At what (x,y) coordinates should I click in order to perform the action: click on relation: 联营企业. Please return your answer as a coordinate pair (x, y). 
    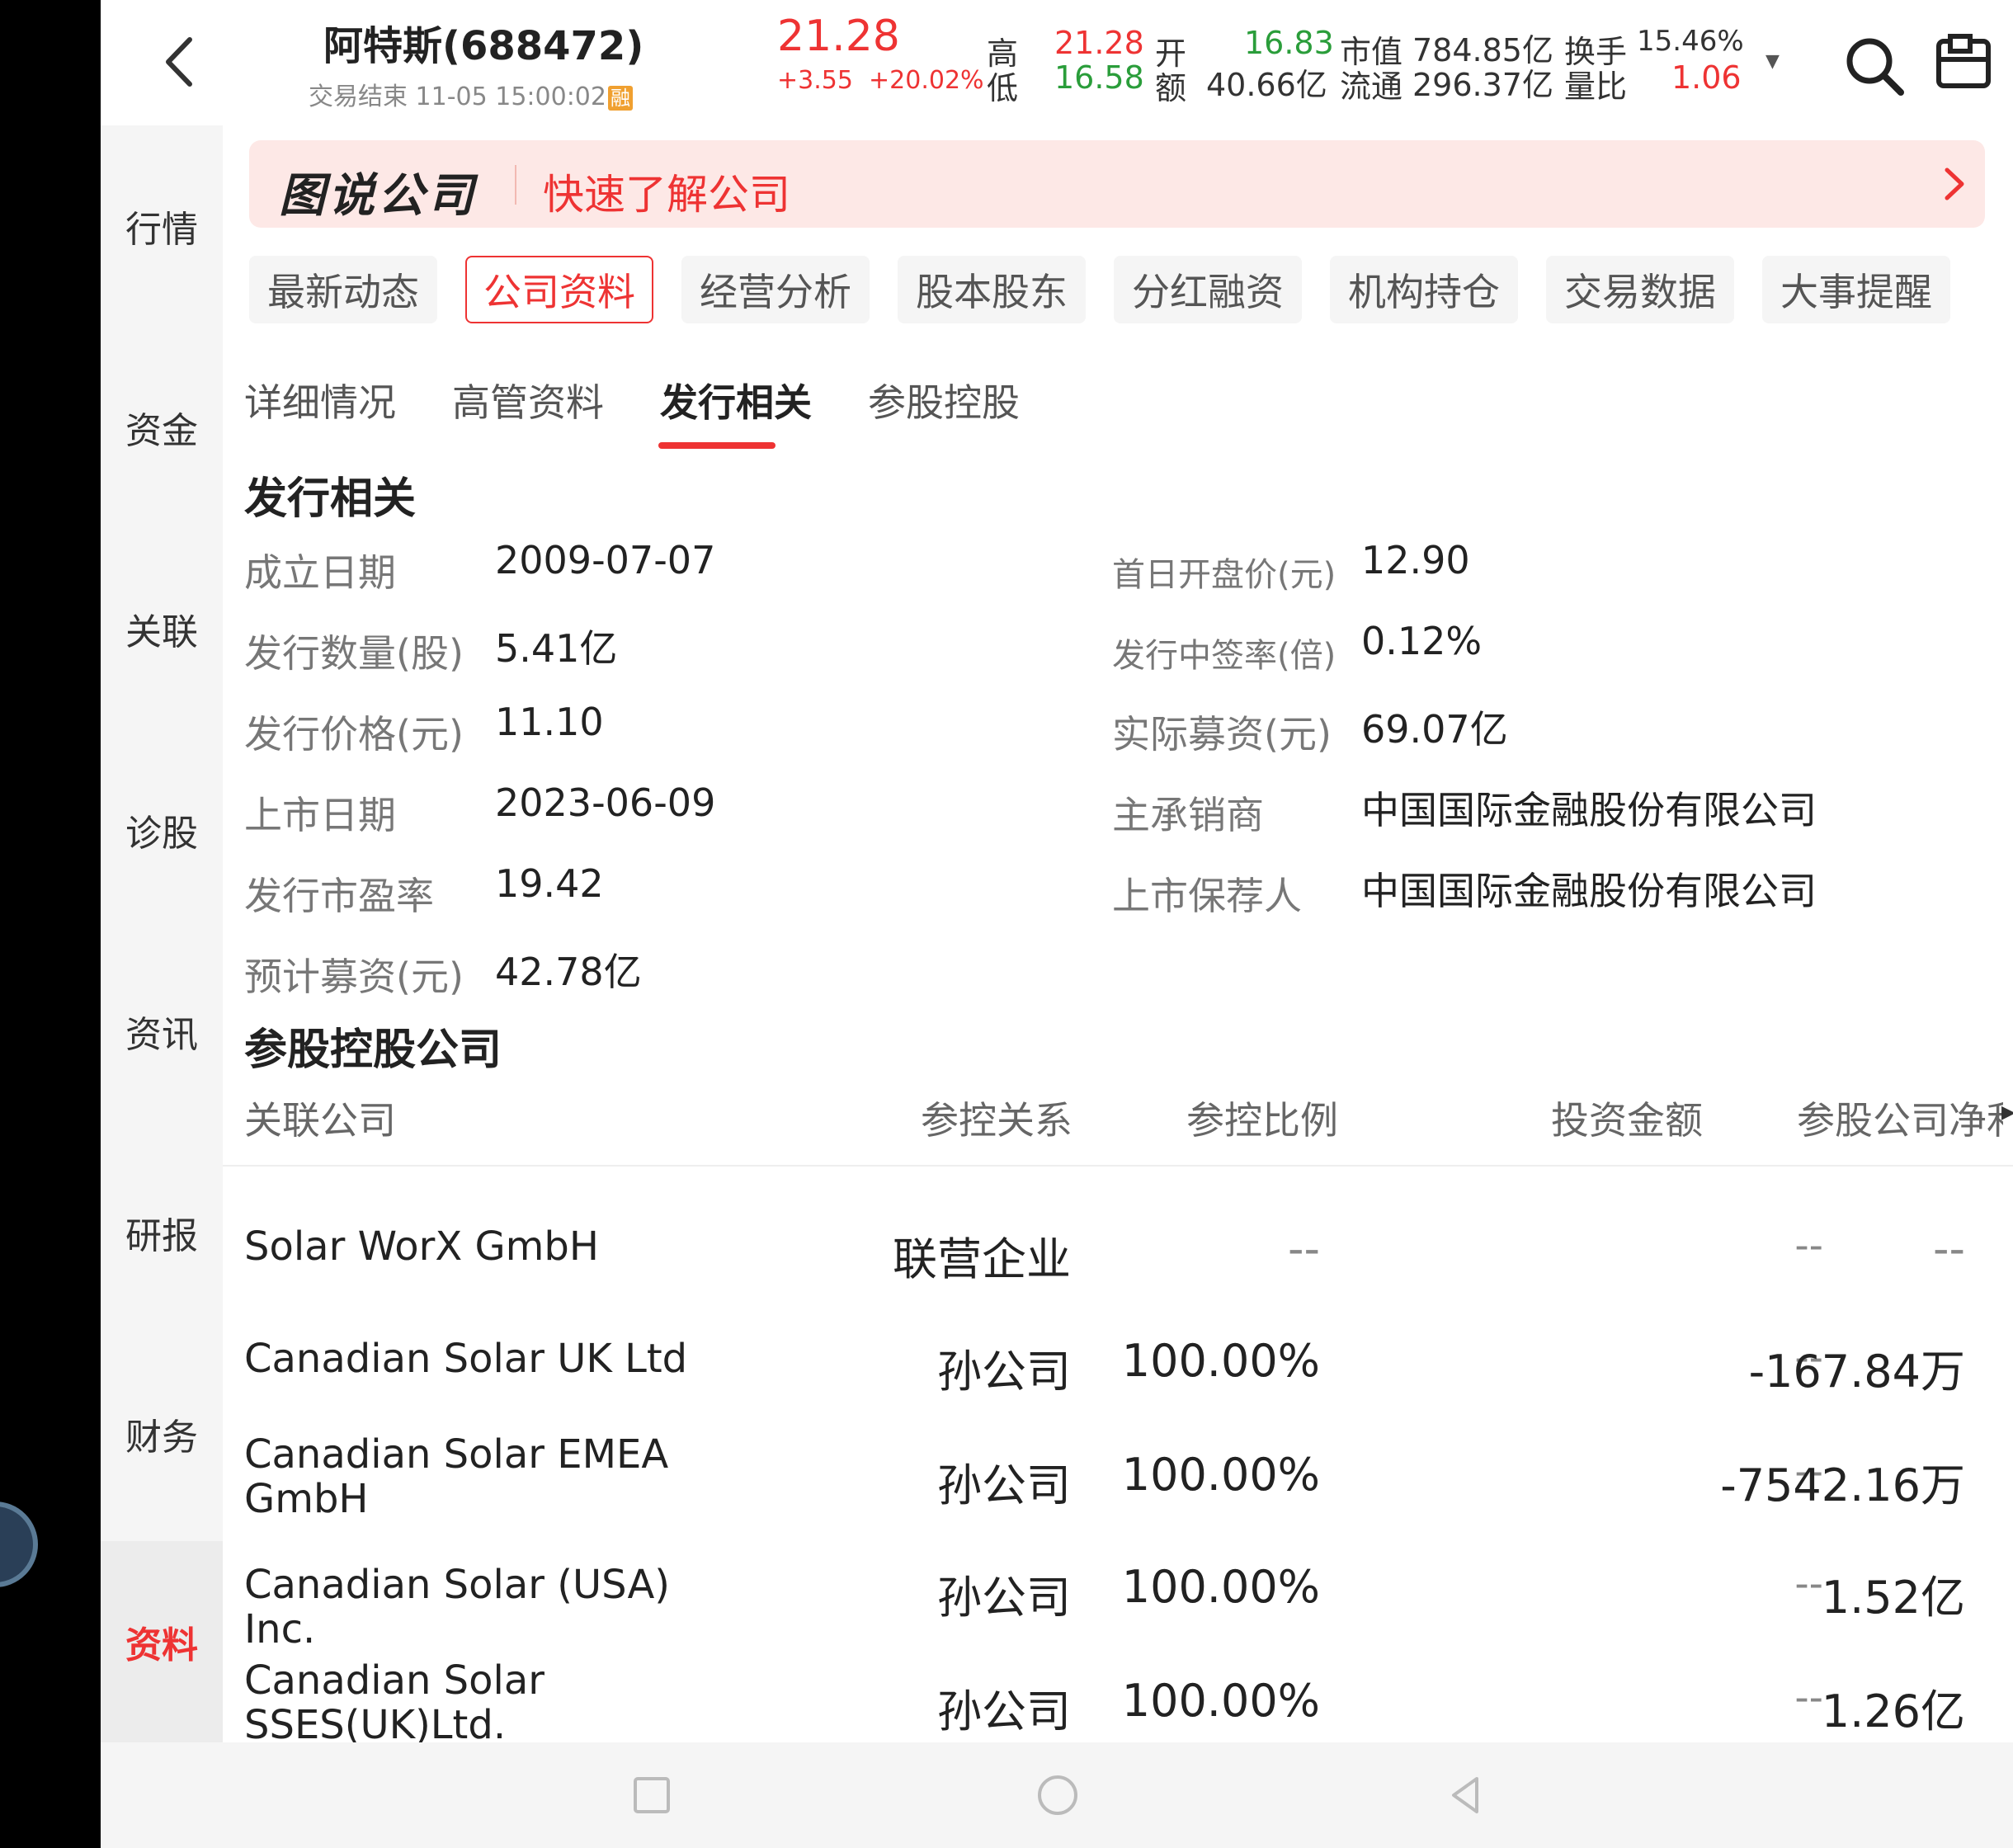
    Looking at the image, I should click on (982, 1259).